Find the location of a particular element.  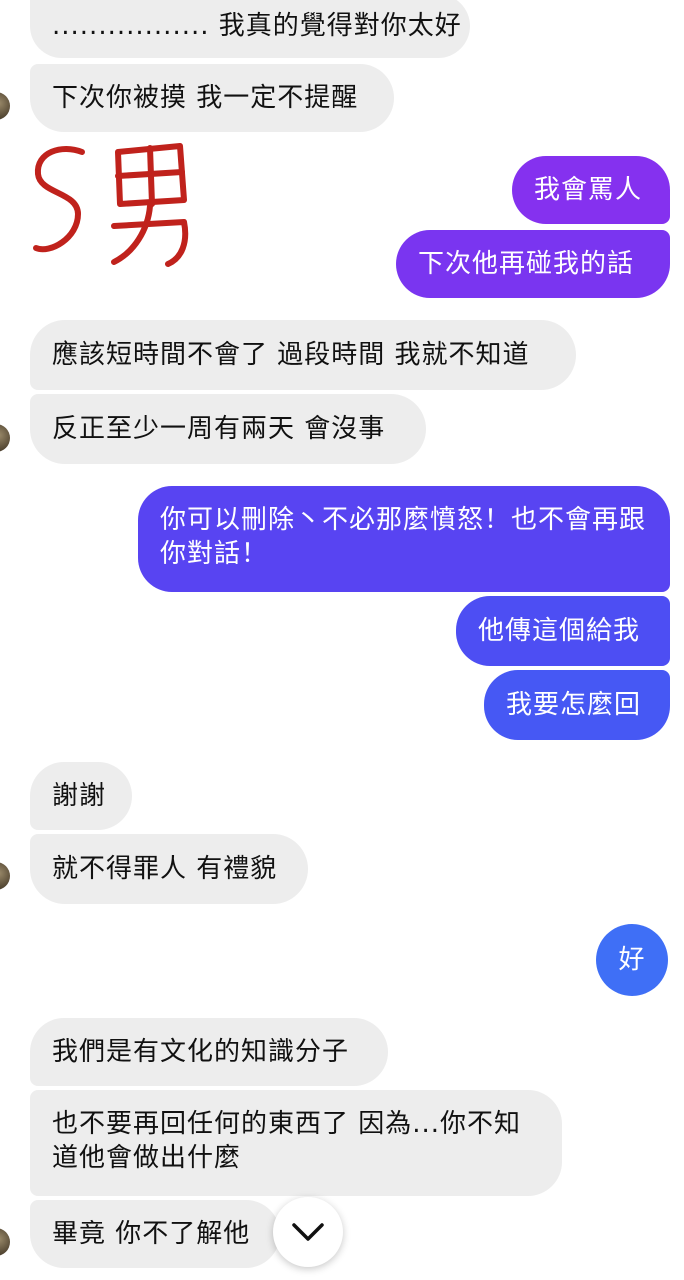

message-text: 他傳這個給我 is located at coordinates (559, 631).